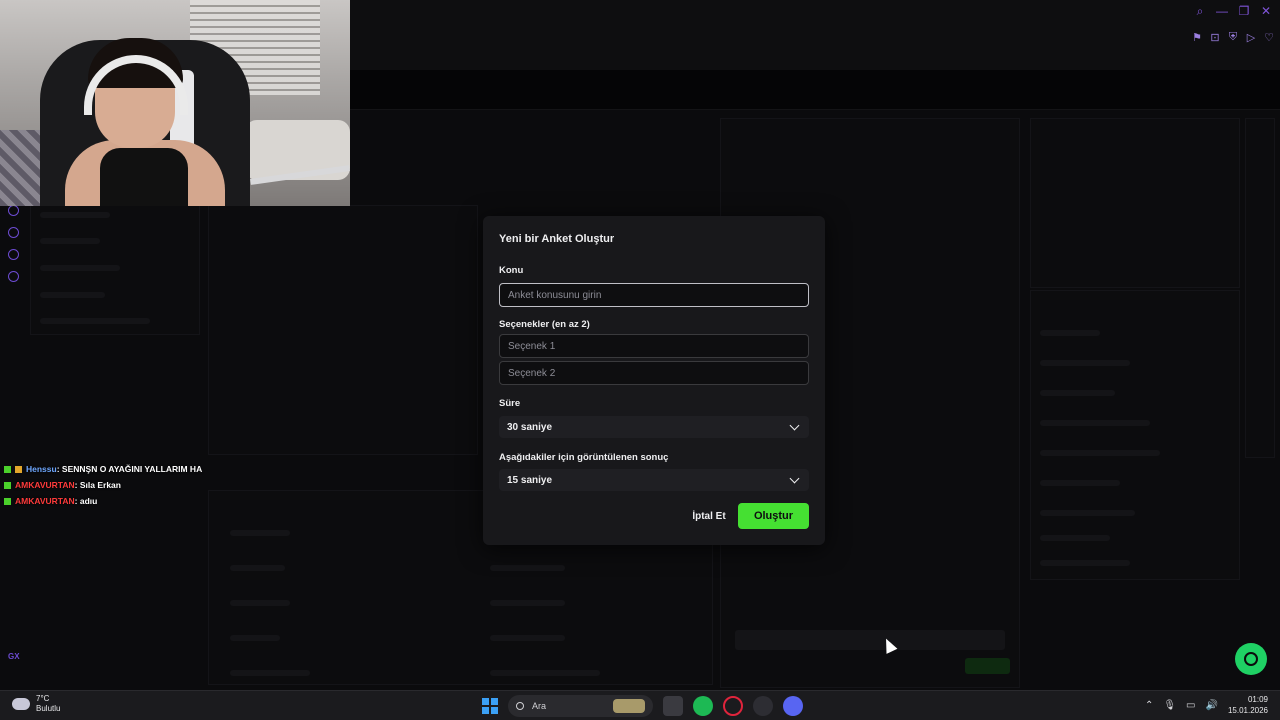  I want to click on bookmark-icon: ⚑, so click(1197, 37).